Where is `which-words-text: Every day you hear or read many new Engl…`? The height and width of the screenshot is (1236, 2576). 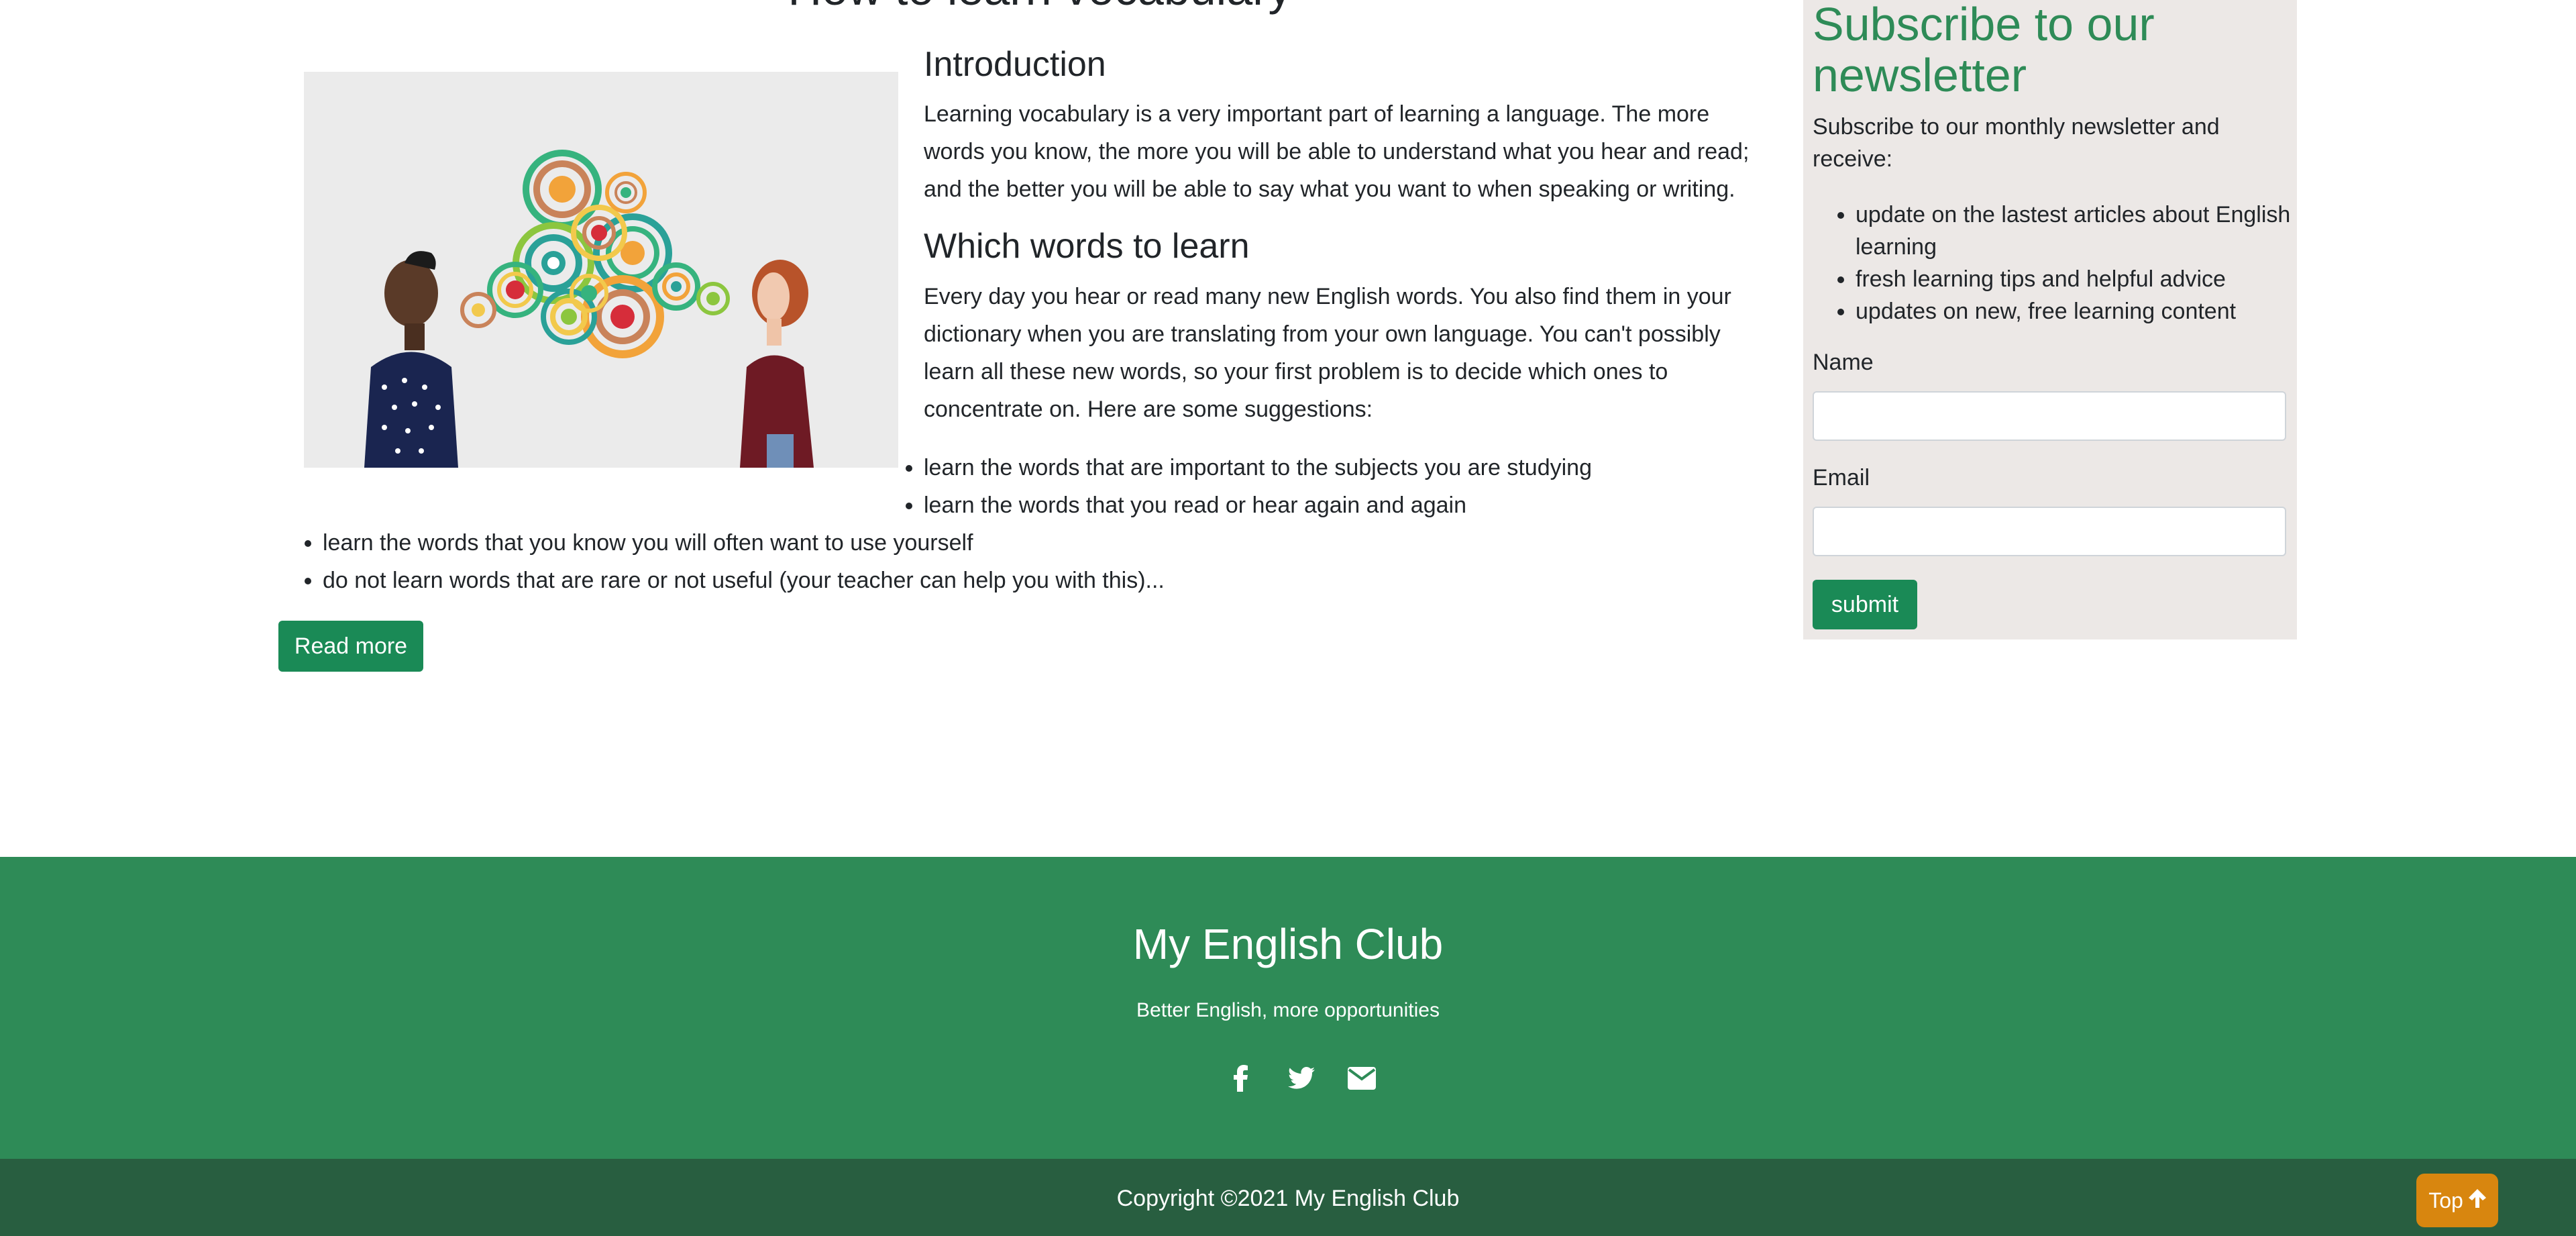
which-words-text: Every day you hear or read many new Engl… is located at coordinates (1327, 353).